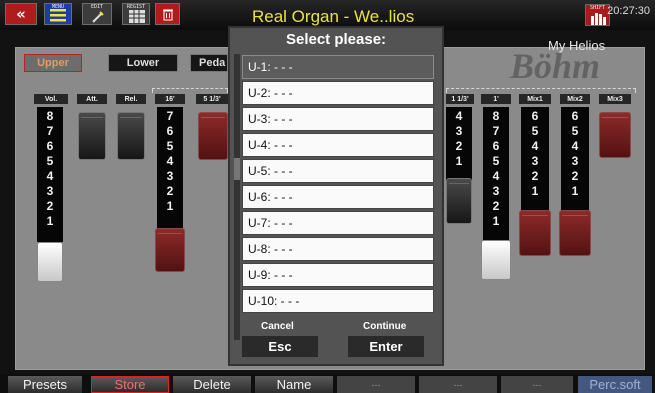 This screenshot has height=393, width=655. Describe the element at coordinates (170, 250) in the screenshot. I see `drawbar-16-handle` at that location.